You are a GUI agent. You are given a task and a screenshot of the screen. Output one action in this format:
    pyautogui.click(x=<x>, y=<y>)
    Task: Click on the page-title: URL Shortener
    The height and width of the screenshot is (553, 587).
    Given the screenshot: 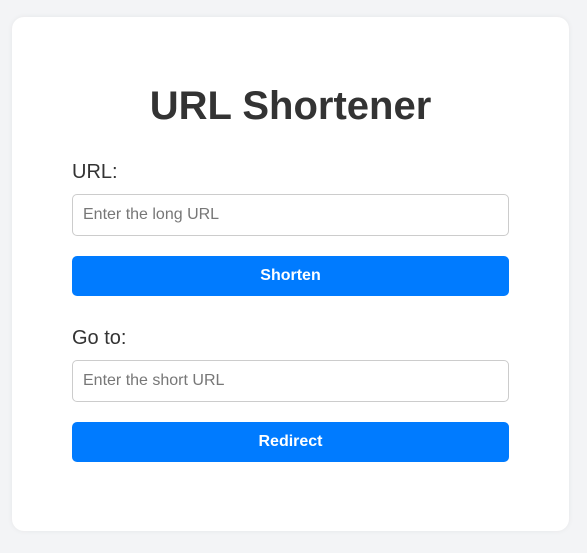 What is the action you would take?
    pyautogui.click(x=290, y=106)
    